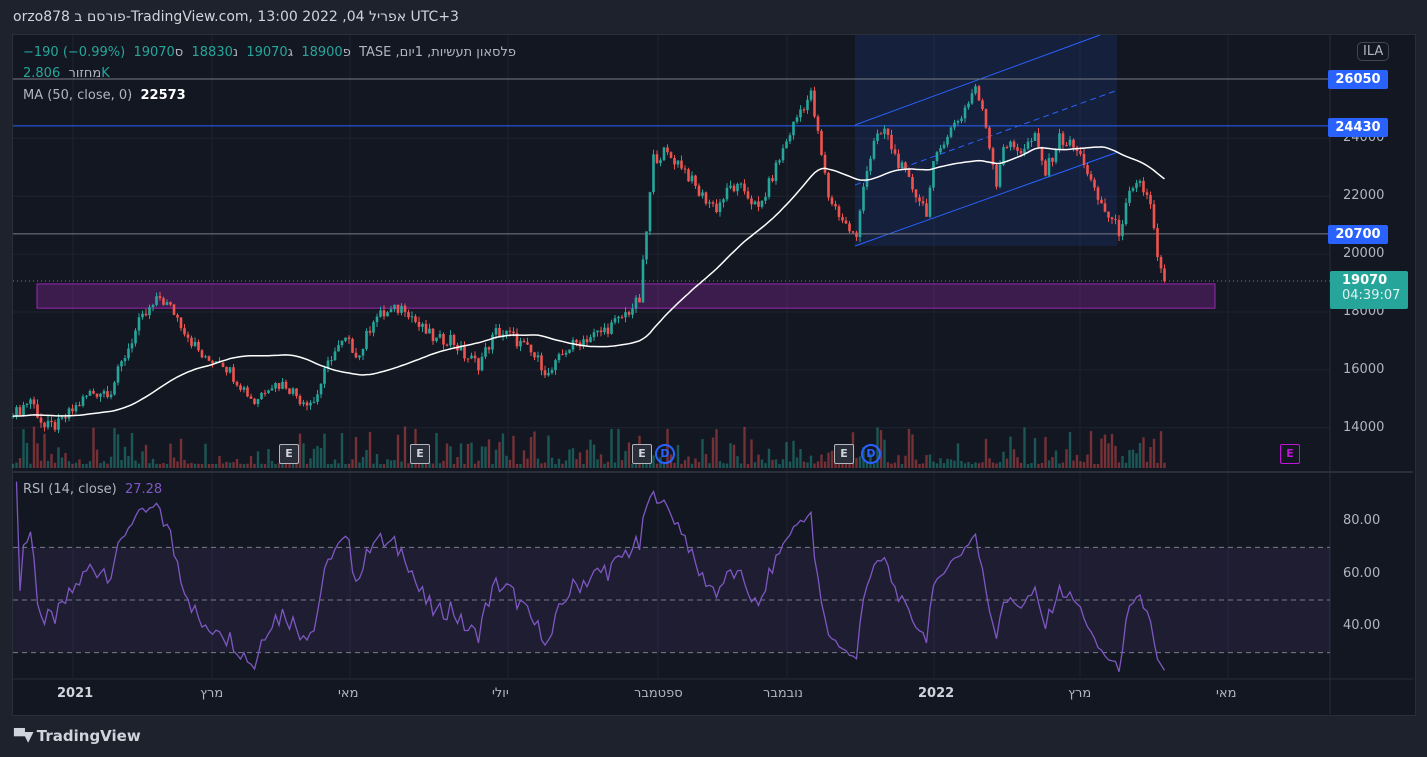  What do you see at coordinates (85, 73) in the screenshot?
I see `volume-label: מחזור` at bounding box center [85, 73].